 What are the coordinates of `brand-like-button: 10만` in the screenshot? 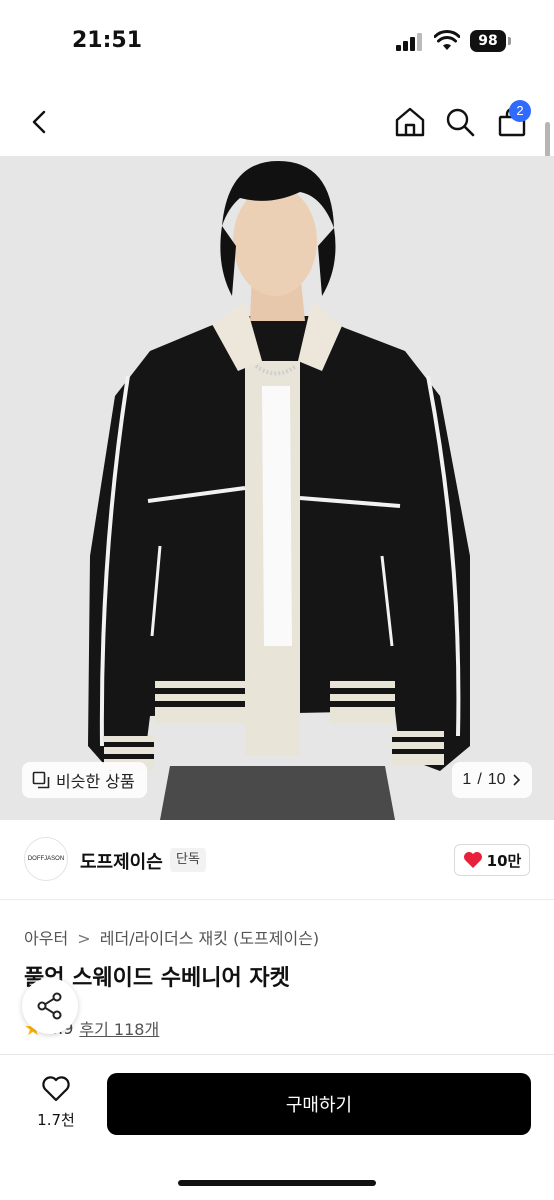 It's located at (492, 860).